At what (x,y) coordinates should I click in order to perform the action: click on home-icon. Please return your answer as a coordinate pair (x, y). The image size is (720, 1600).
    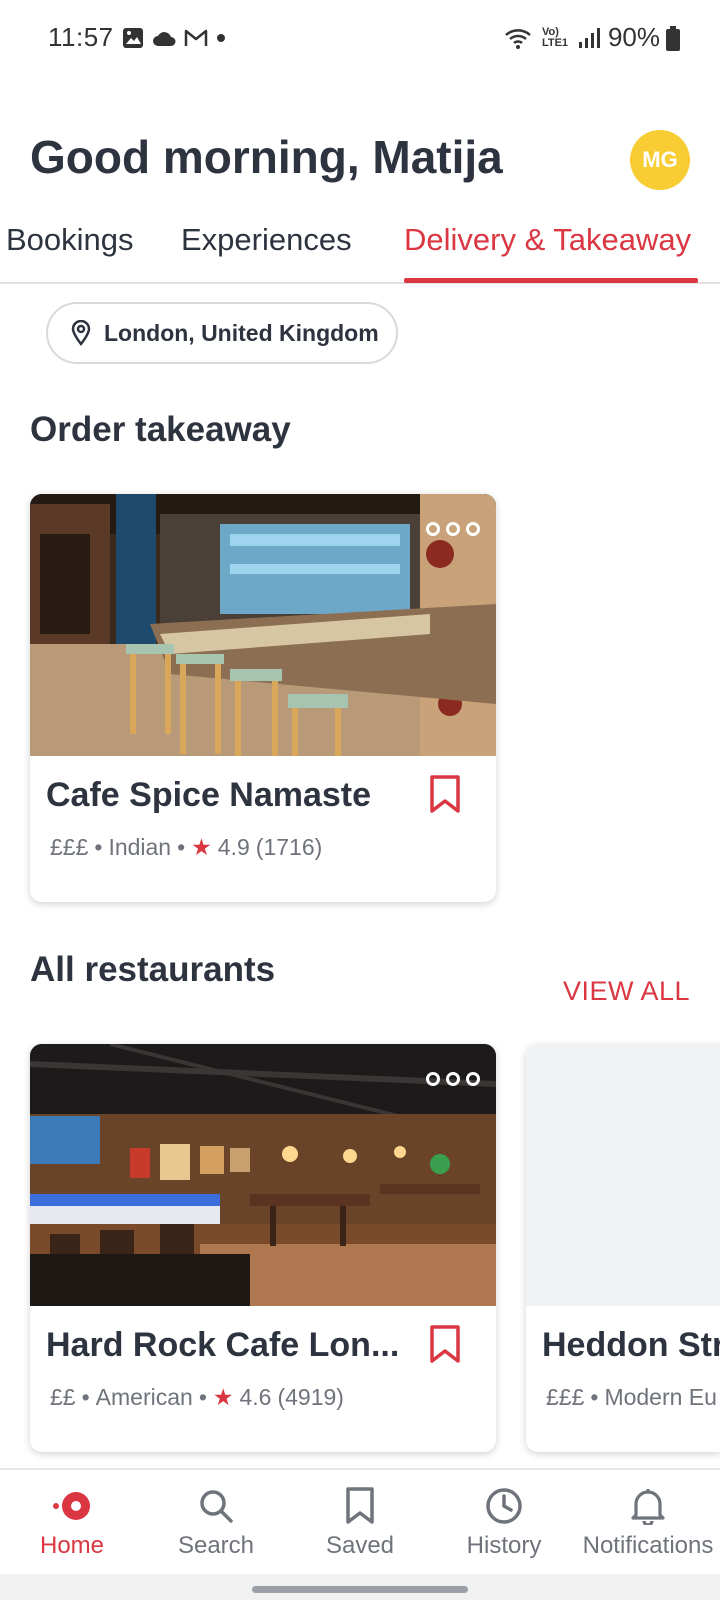
    Looking at the image, I should click on (72, 1506).